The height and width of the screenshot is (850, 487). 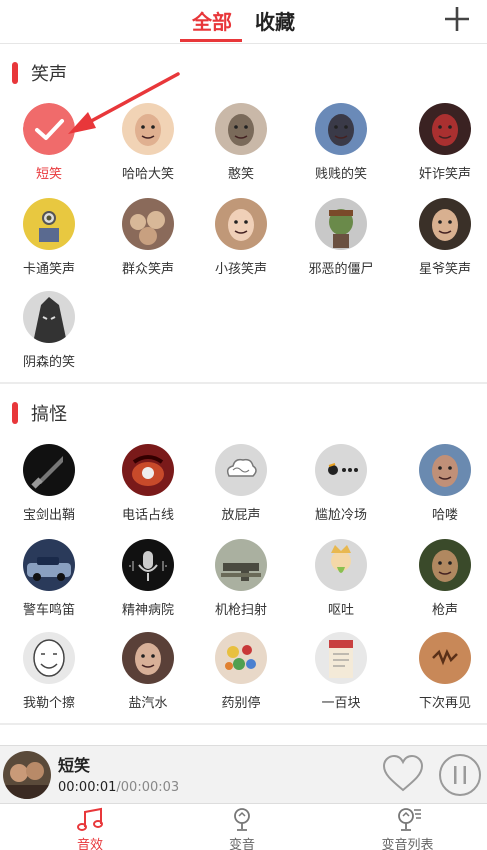 I want to click on sound-item: 短笑, so click(x=49, y=148).